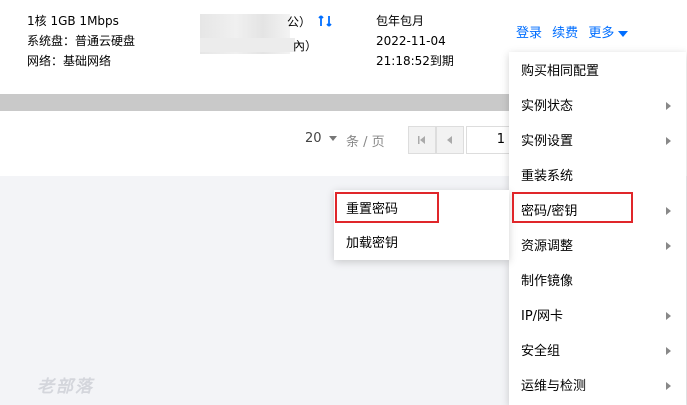 The width and height of the screenshot is (687, 405). I want to click on menu-item-ip-nic: IP/网卡, so click(597, 316).